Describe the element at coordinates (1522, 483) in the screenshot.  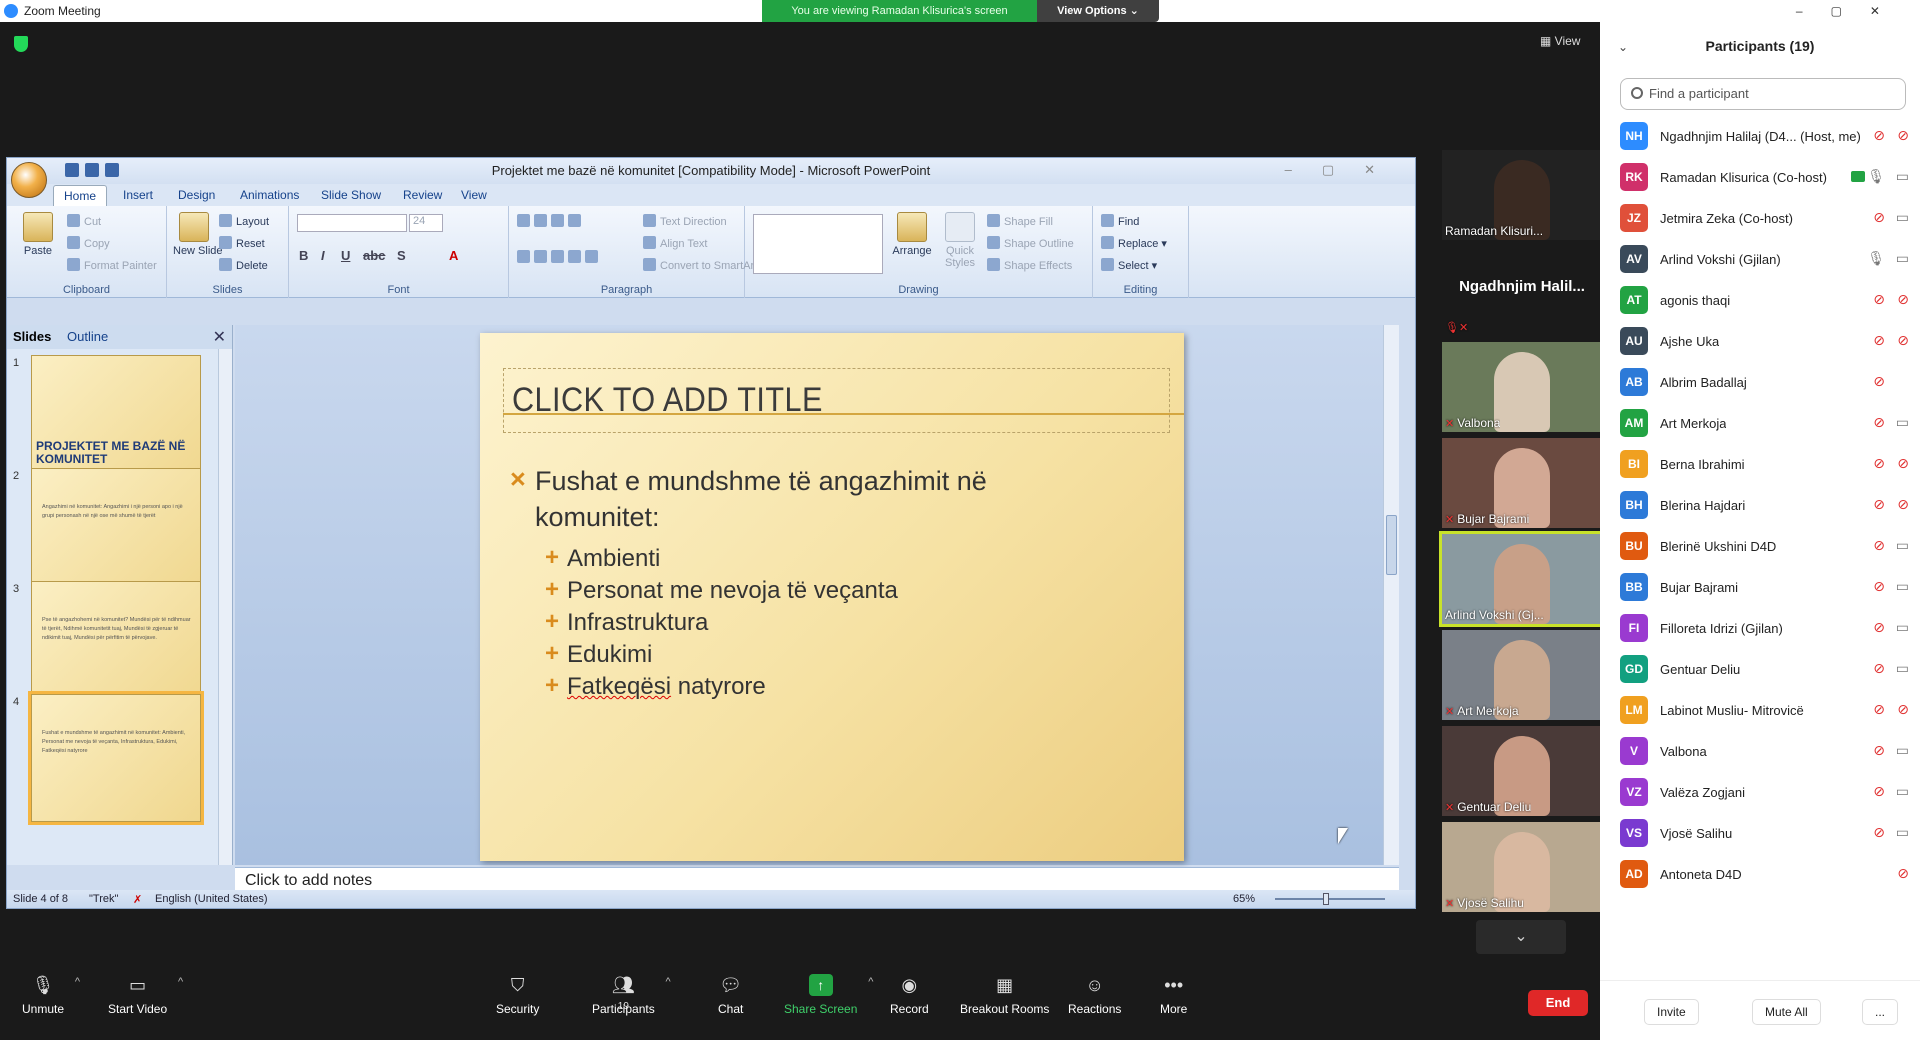
I see `video-tile: ✕ Bujar Bajrami` at that location.